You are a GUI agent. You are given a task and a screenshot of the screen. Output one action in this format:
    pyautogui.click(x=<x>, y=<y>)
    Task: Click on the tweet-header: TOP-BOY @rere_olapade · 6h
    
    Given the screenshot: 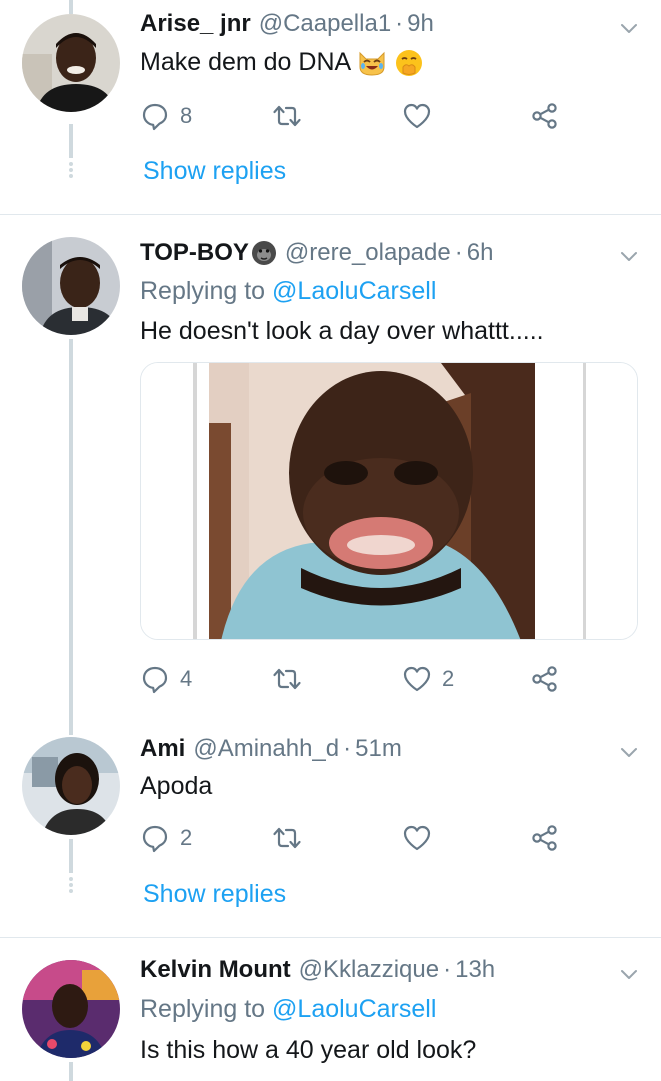 What is the action you would take?
    pyautogui.click(x=375, y=253)
    